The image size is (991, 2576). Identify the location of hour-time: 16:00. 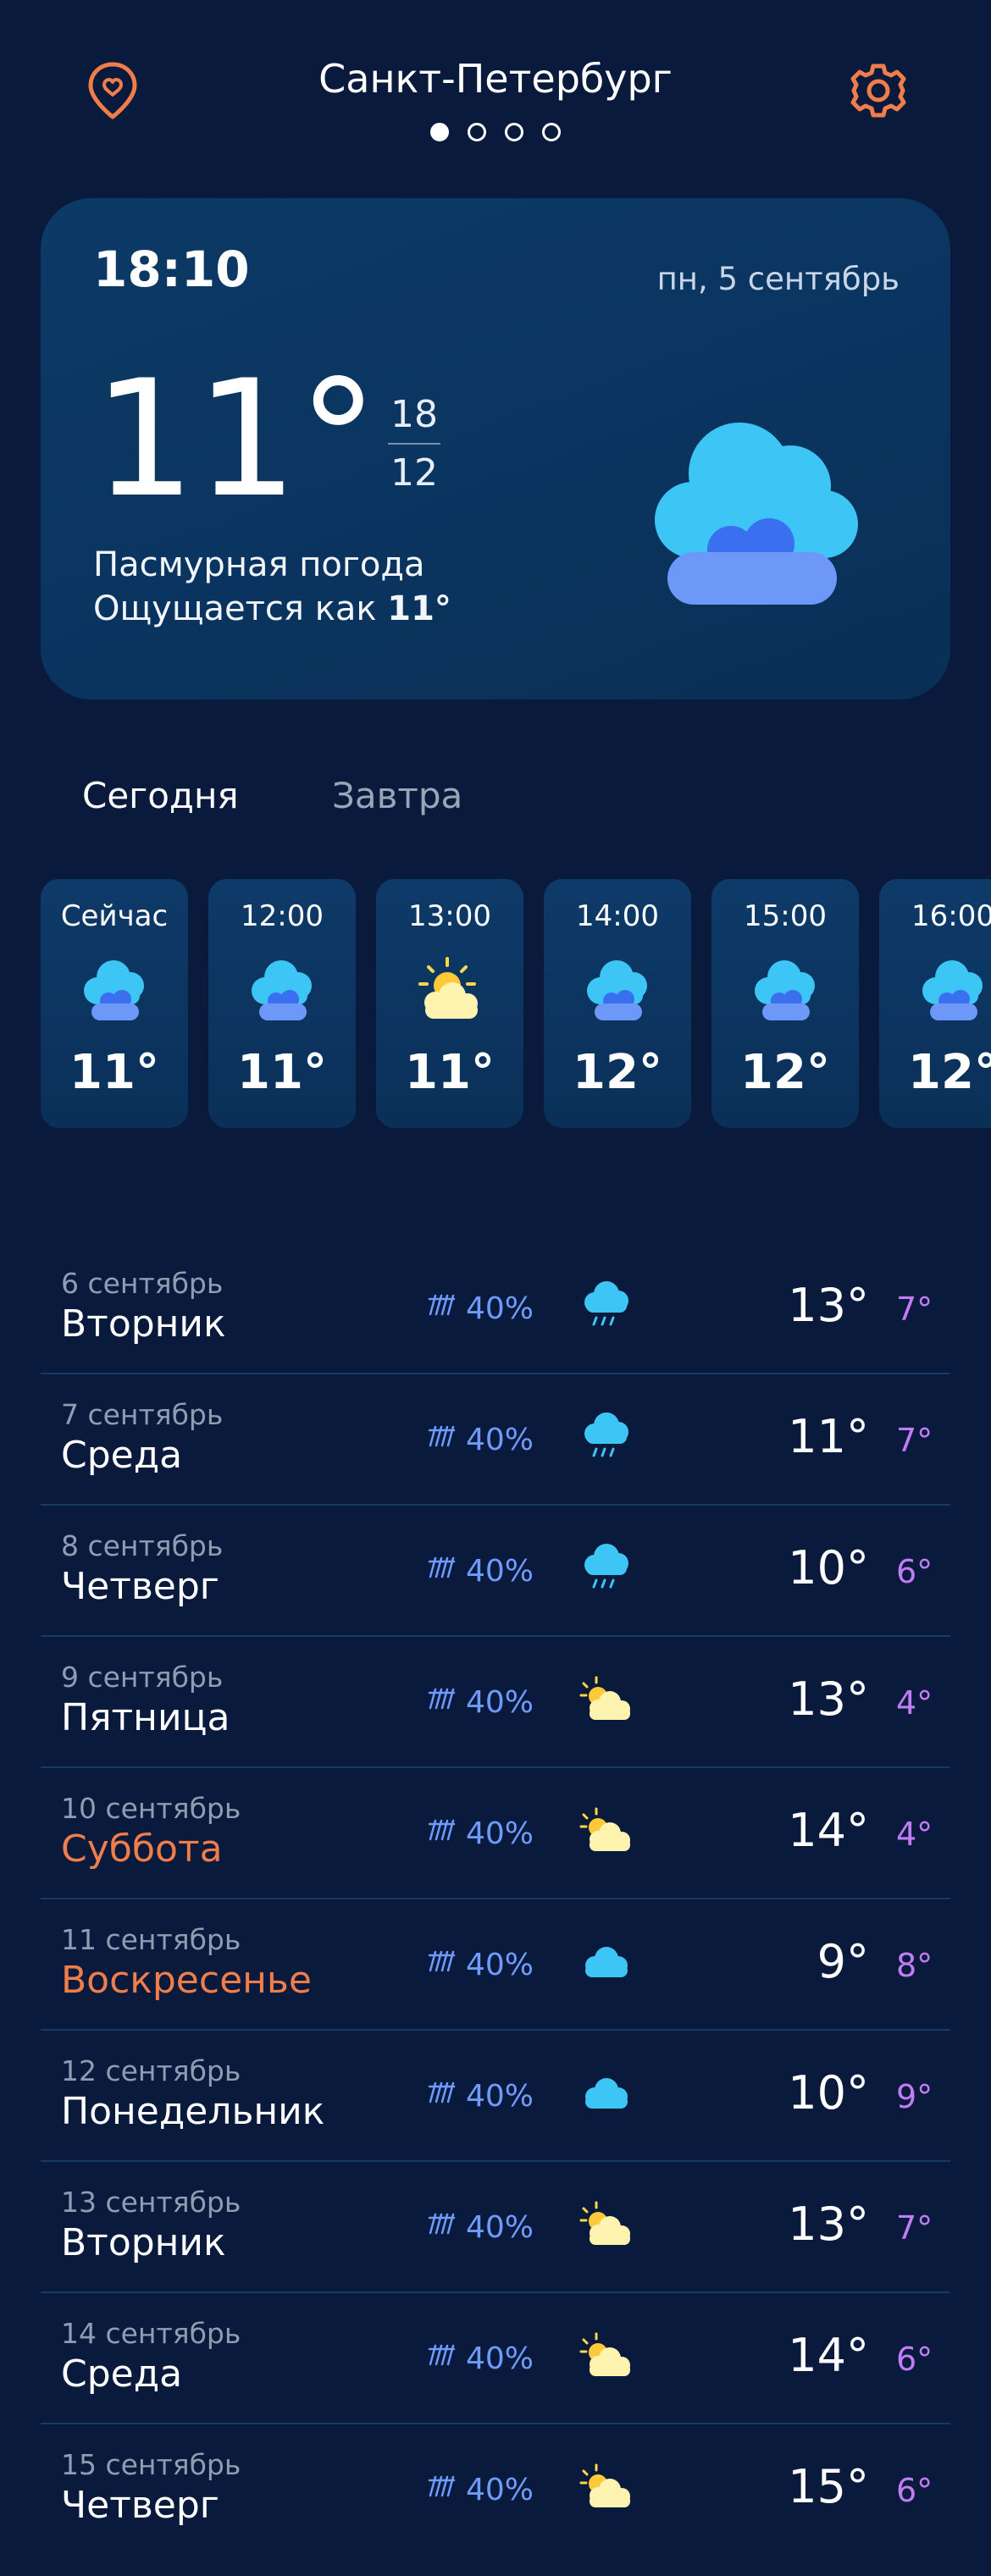
(951, 916).